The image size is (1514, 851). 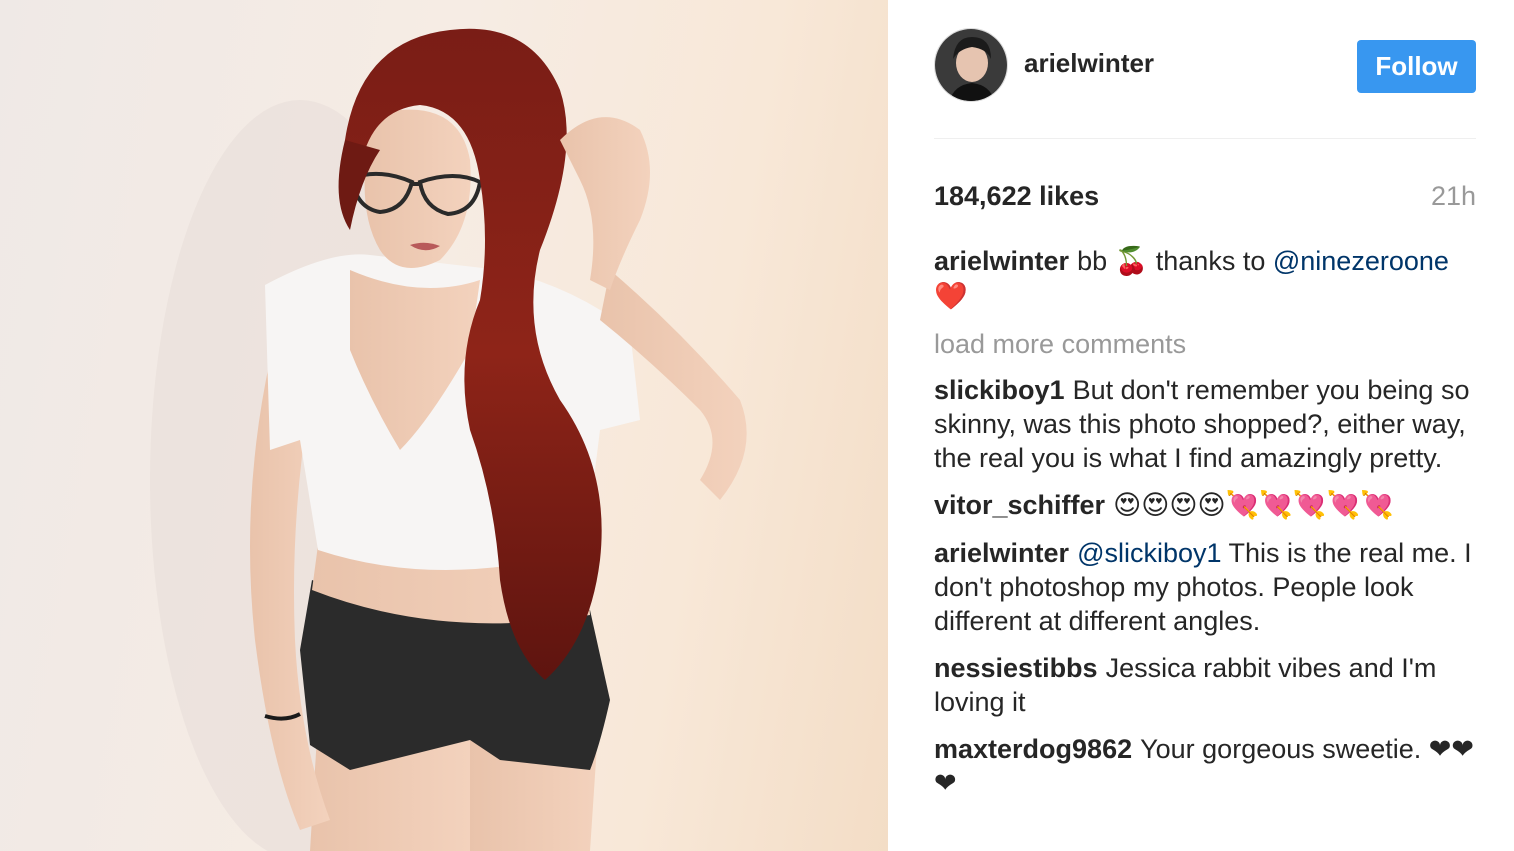 I want to click on comment-text: 😍😍😍😍💘💘💘💘💘, so click(x=1253, y=505).